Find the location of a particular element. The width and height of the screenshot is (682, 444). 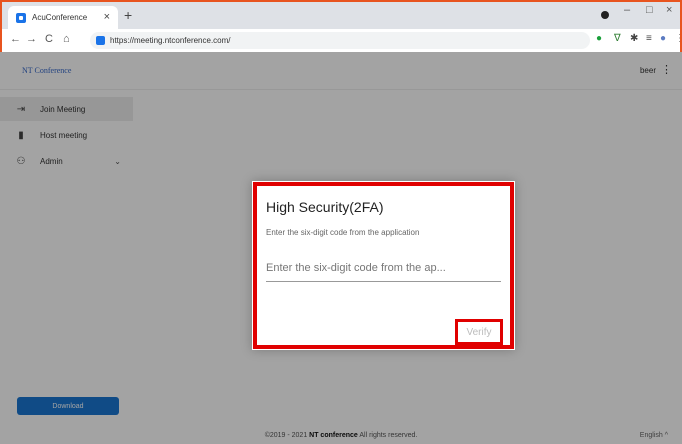

browser-menu-icon: ⋮ is located at coordinates (677, 38).